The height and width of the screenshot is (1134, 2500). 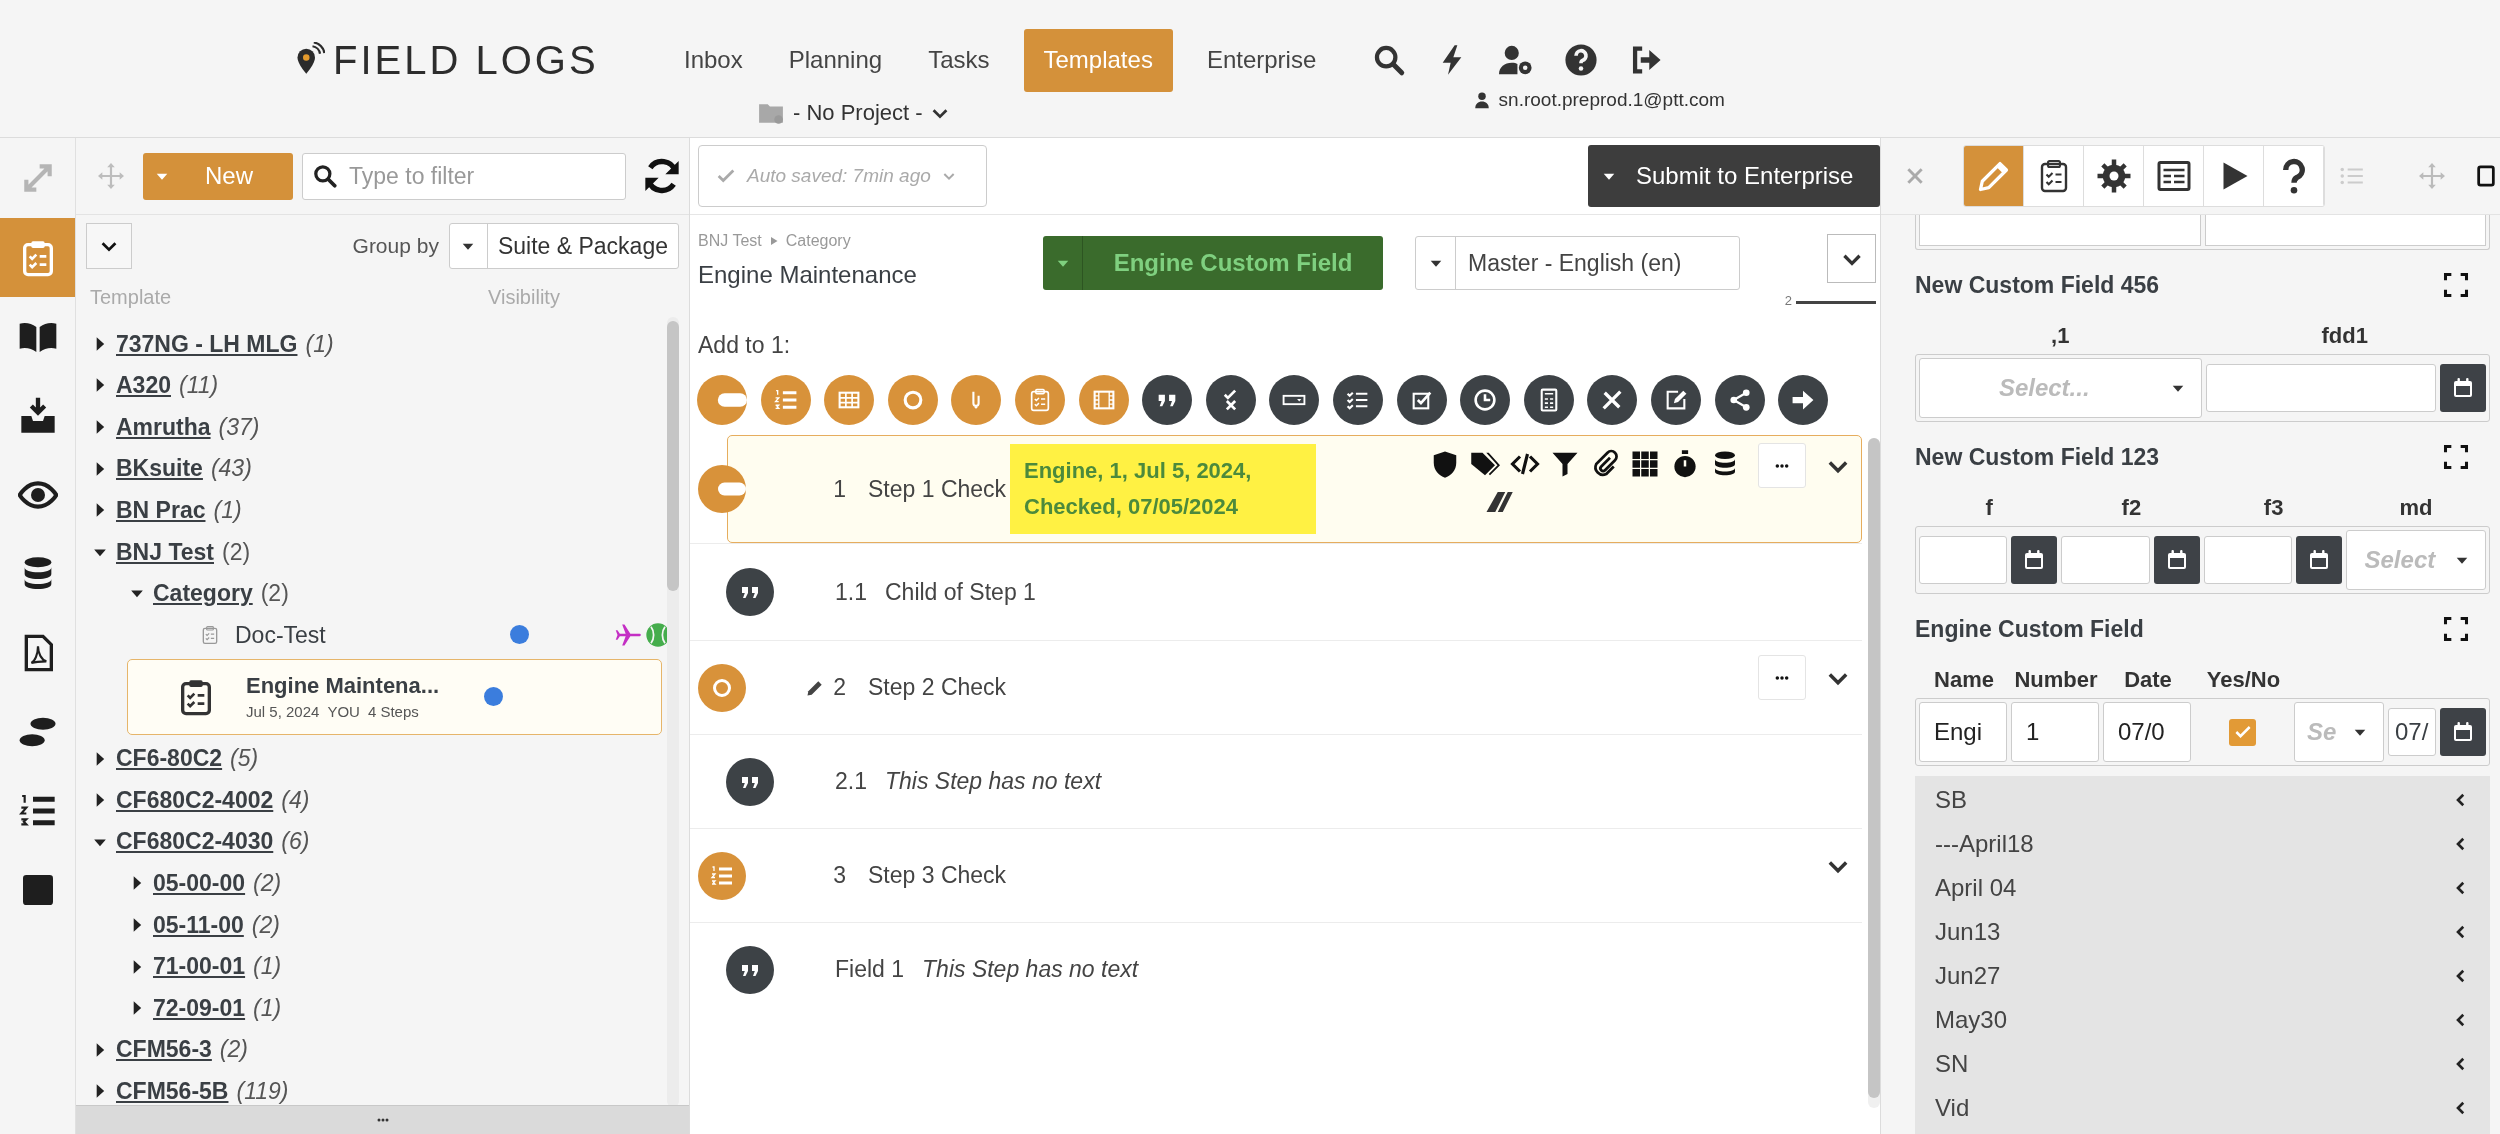 I want to click on help-icon, so click(x=1581, y=60).